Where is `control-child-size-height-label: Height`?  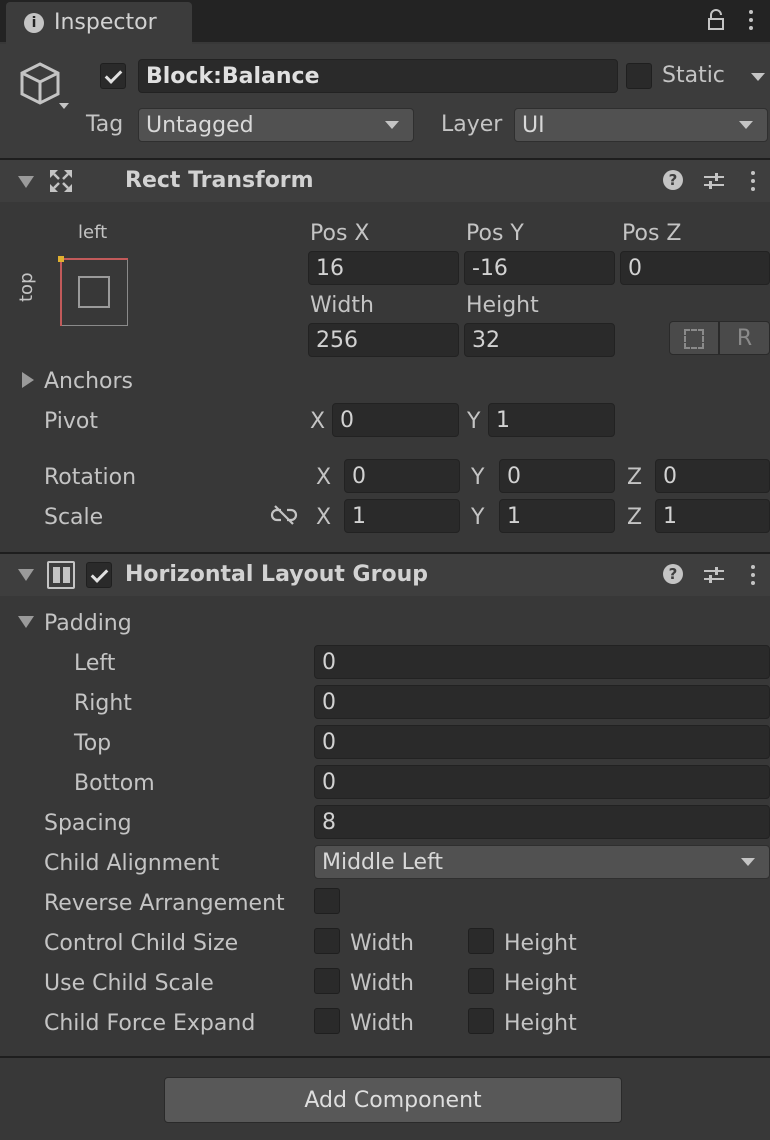 control-child-size-height-label: Height is located at coordinates (540, 943).